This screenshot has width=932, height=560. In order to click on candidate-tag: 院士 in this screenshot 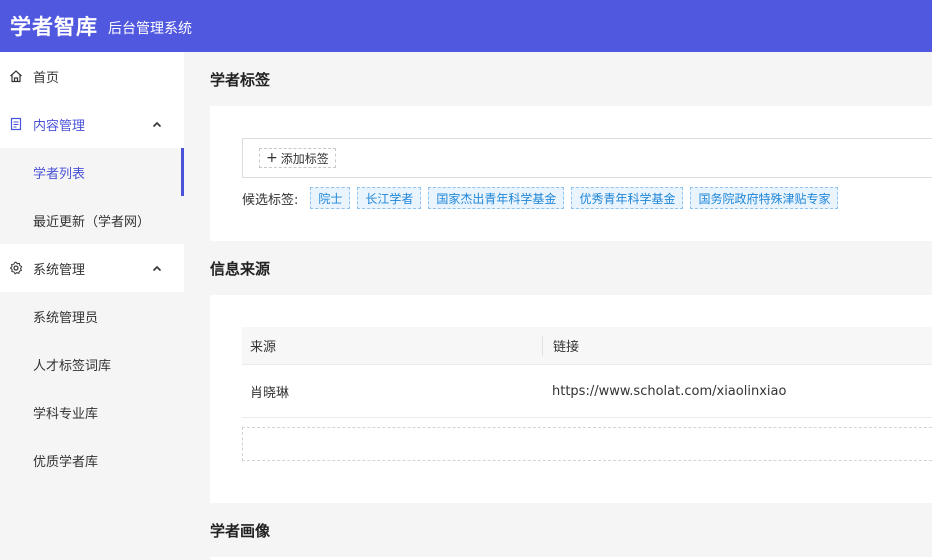, I will do `click(330, 198)`.